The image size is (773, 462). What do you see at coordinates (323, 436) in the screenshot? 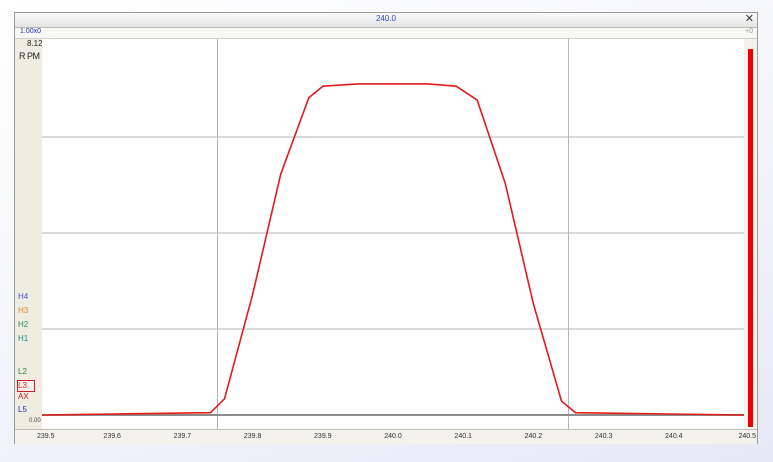
I see `x-tick-label: 239.9` at bounding box center [323, 436].